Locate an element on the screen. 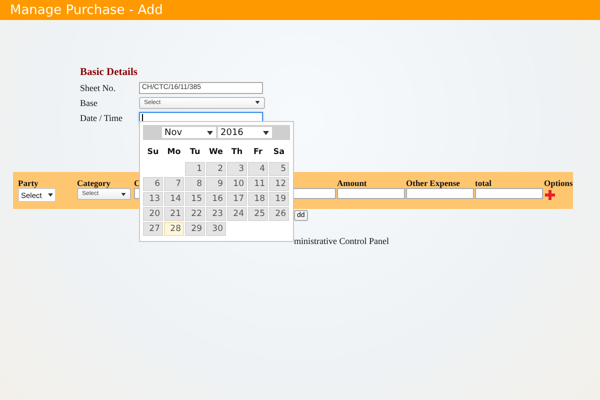 This screenshot has height=400, width=600. column-header: Party is located at coordinates (28, 183).